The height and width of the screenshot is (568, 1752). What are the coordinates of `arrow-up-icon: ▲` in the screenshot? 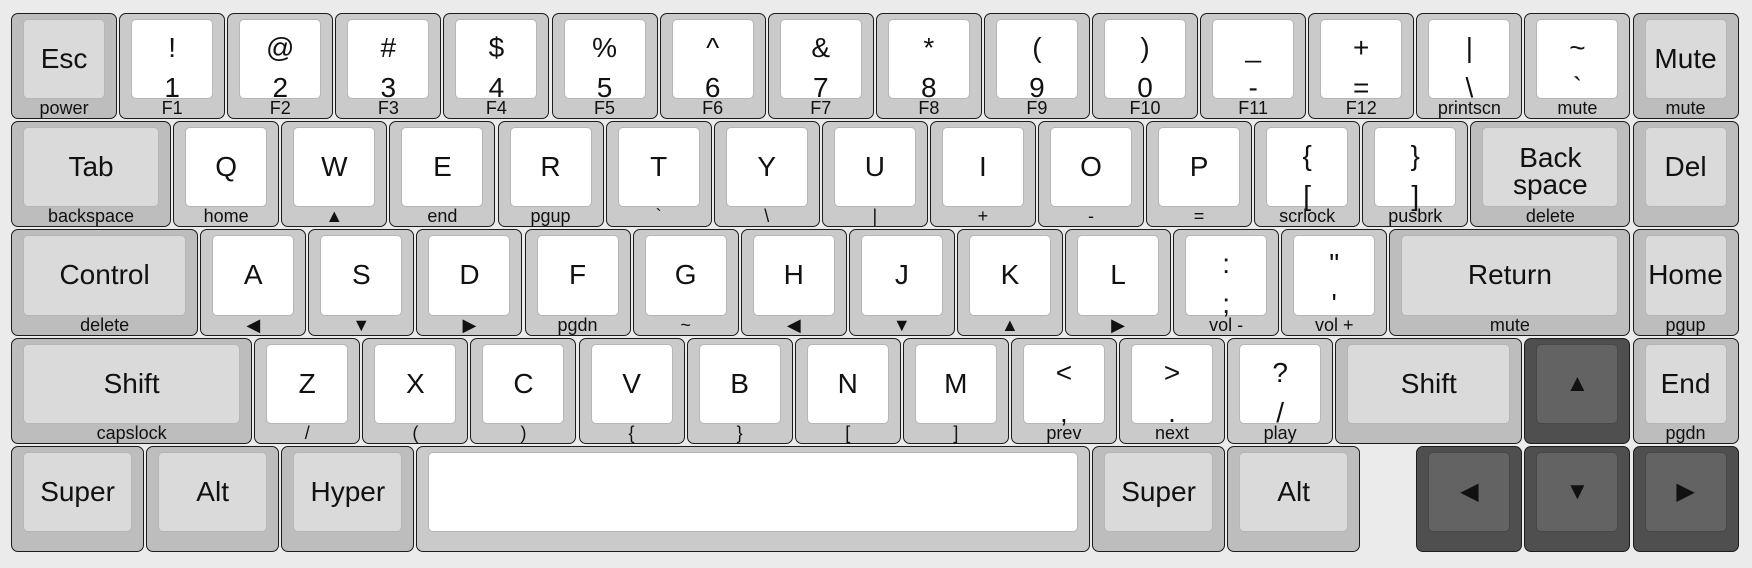 It's located at (1577, 383).